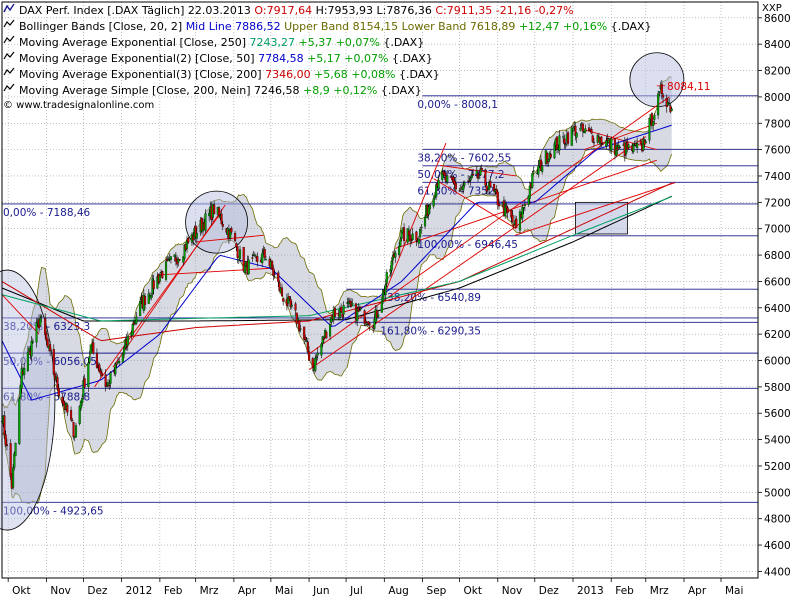 Image resolution: width=800 pixels, height=603 pixels. Describe the element at coordinates (777, 309) in the screenshot. I see `y-tick-label: 6400` at that location.